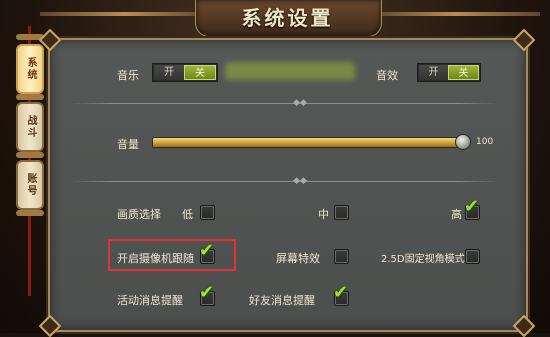 This screenshot has height=337, width=550. Describe the element at coordinates (128, 75) in the screenshot. I see `music-label: 音乐` at that location.